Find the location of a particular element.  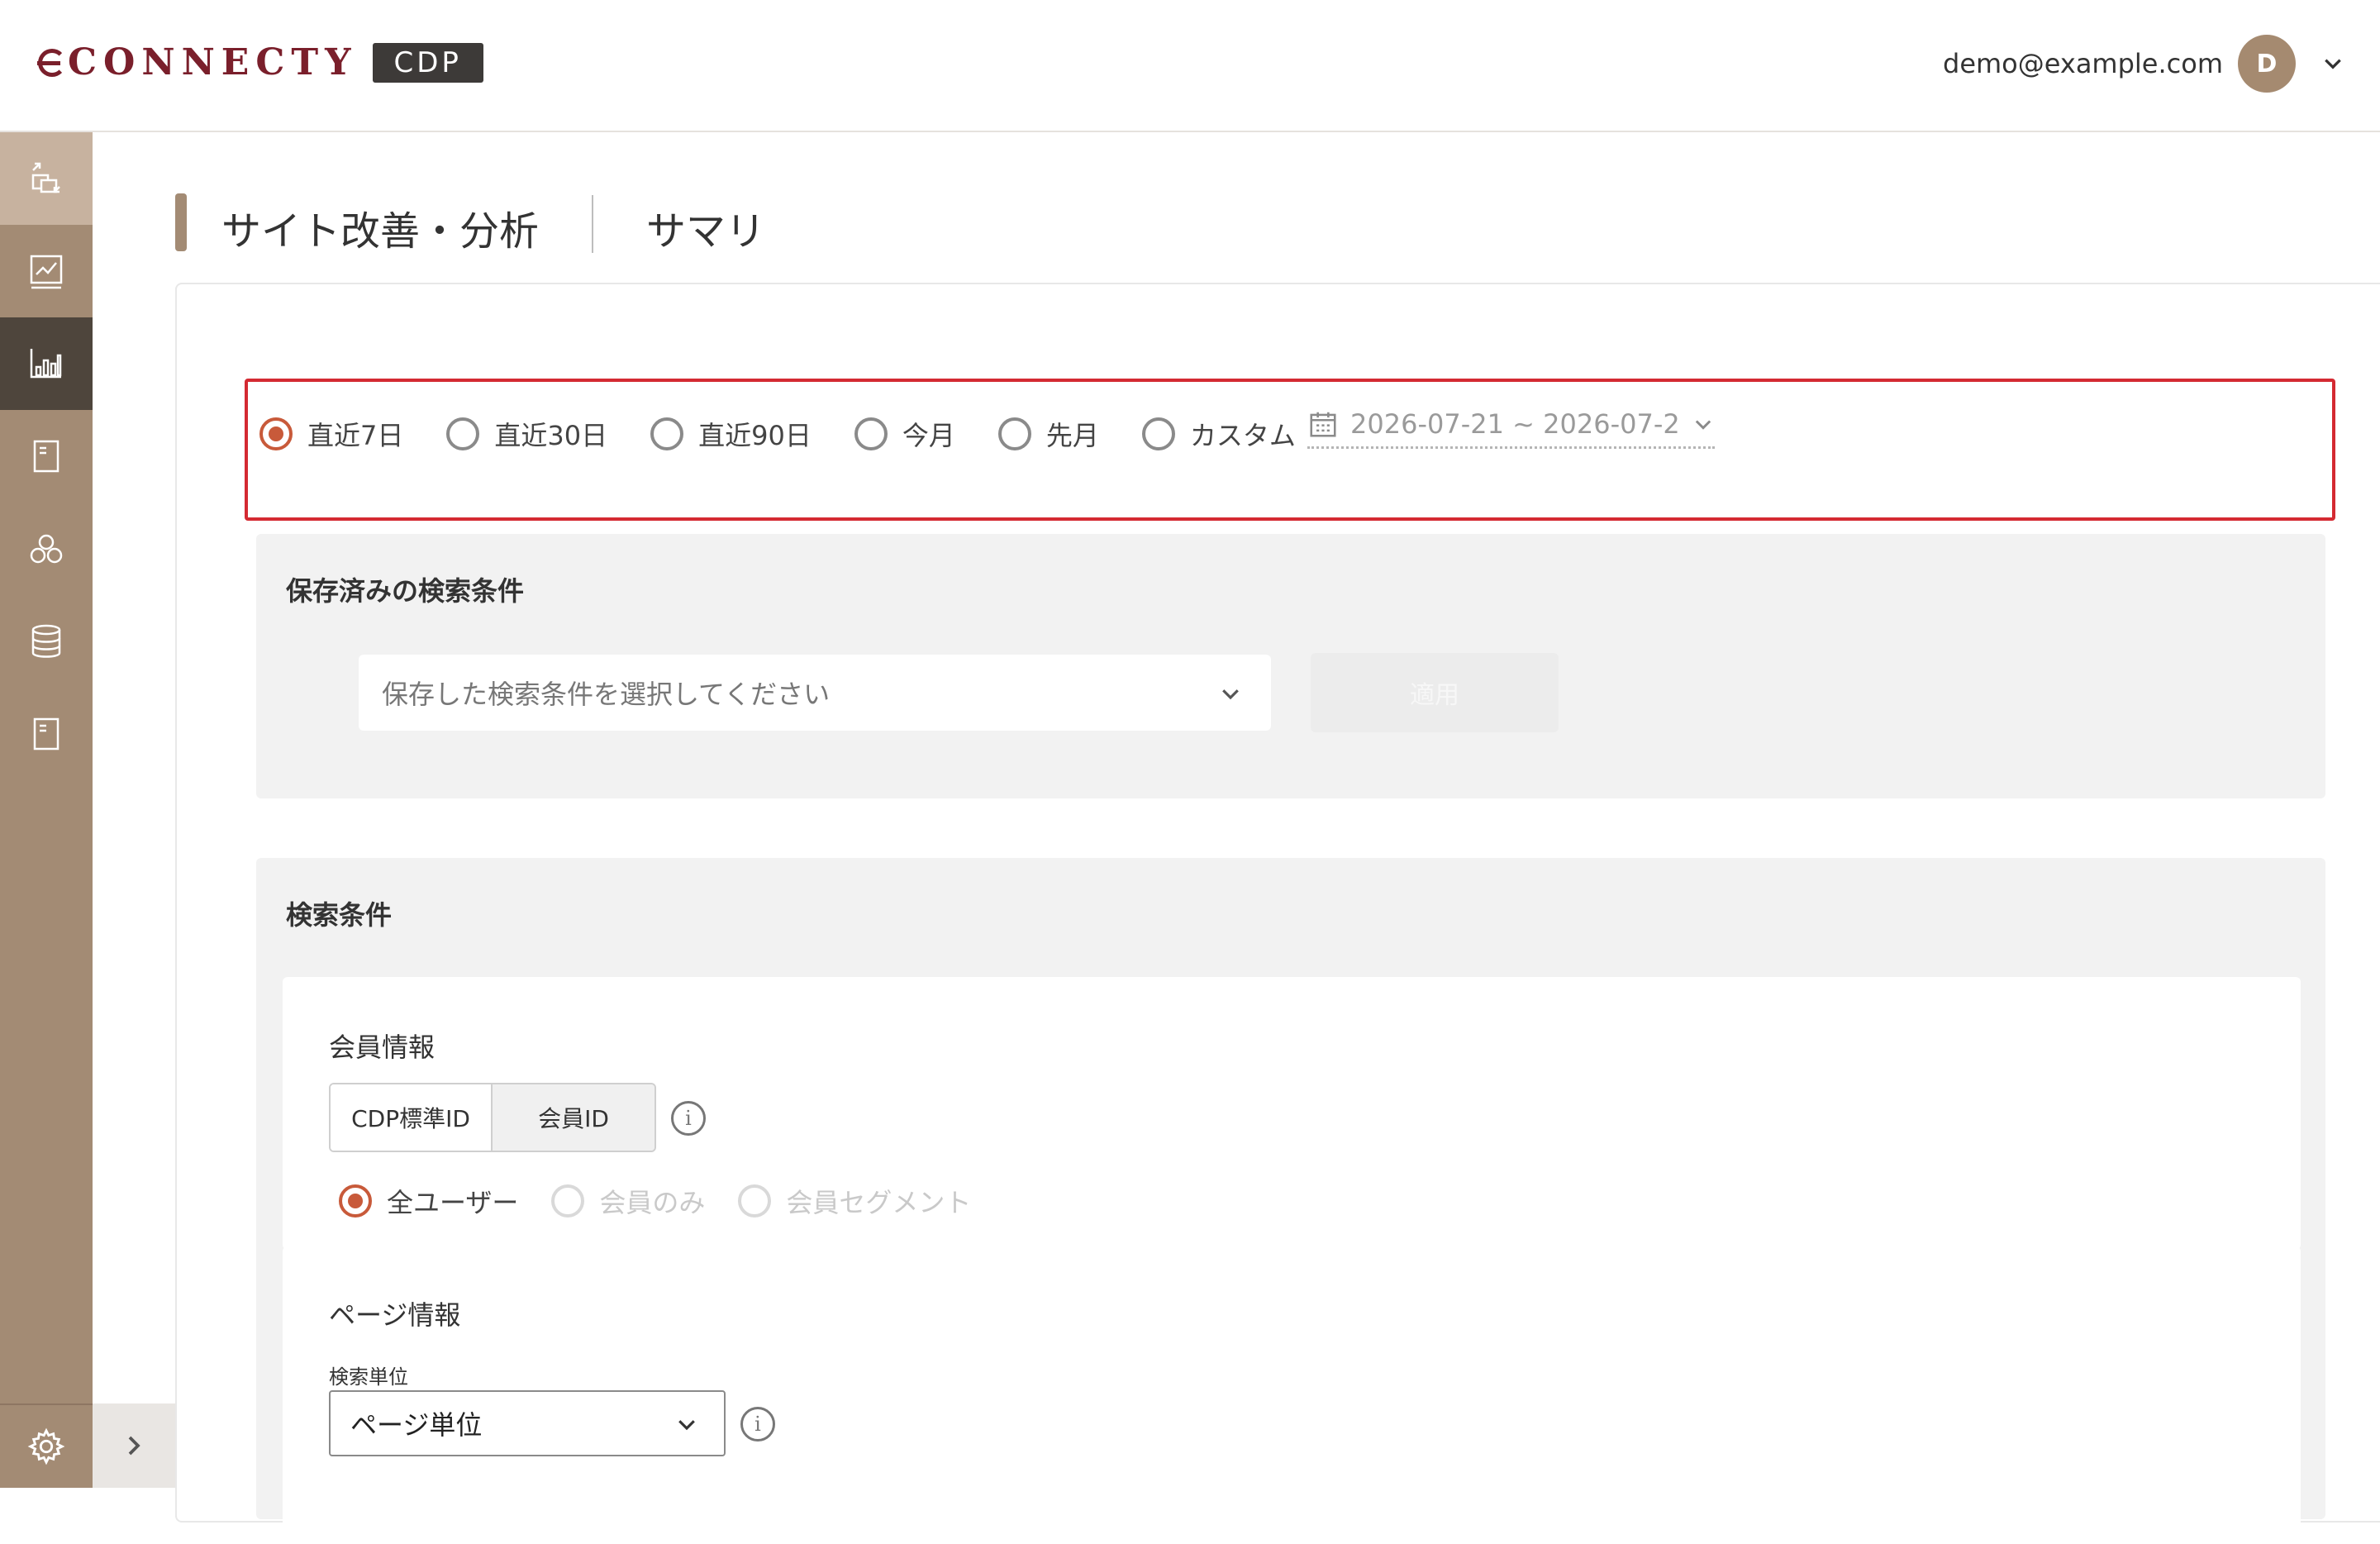

period-option-90days: 直近90日 is located at coordinates (731, 434).